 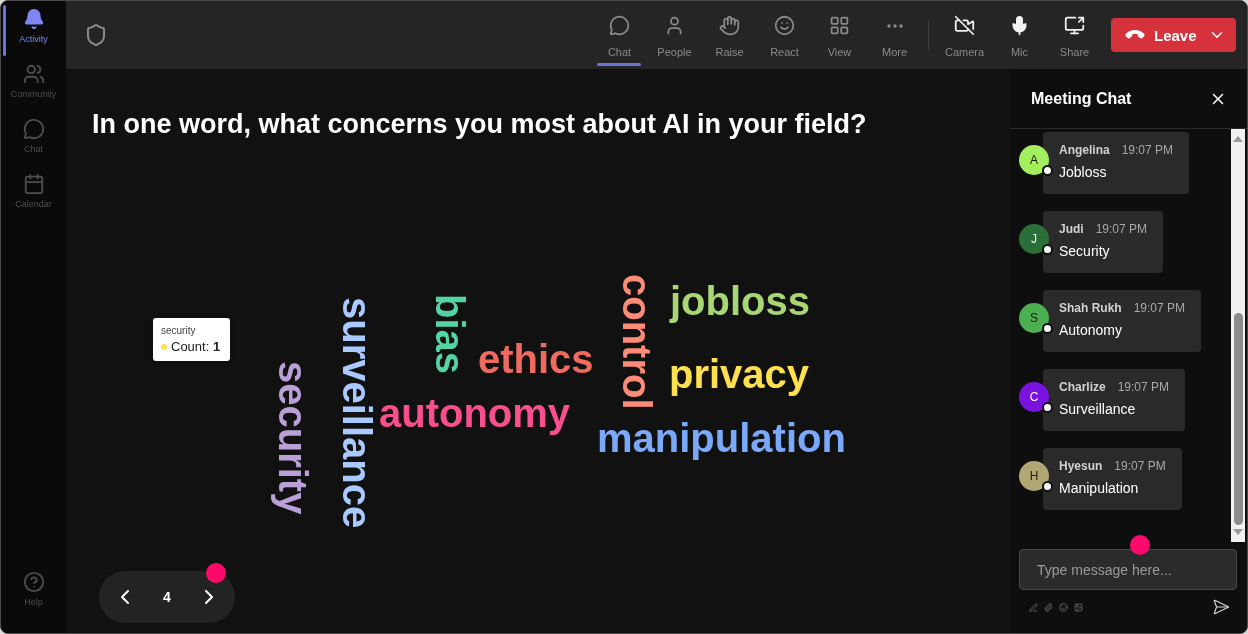 I want to click on toolbar-tab: Raise, so click(x=729, y=35).